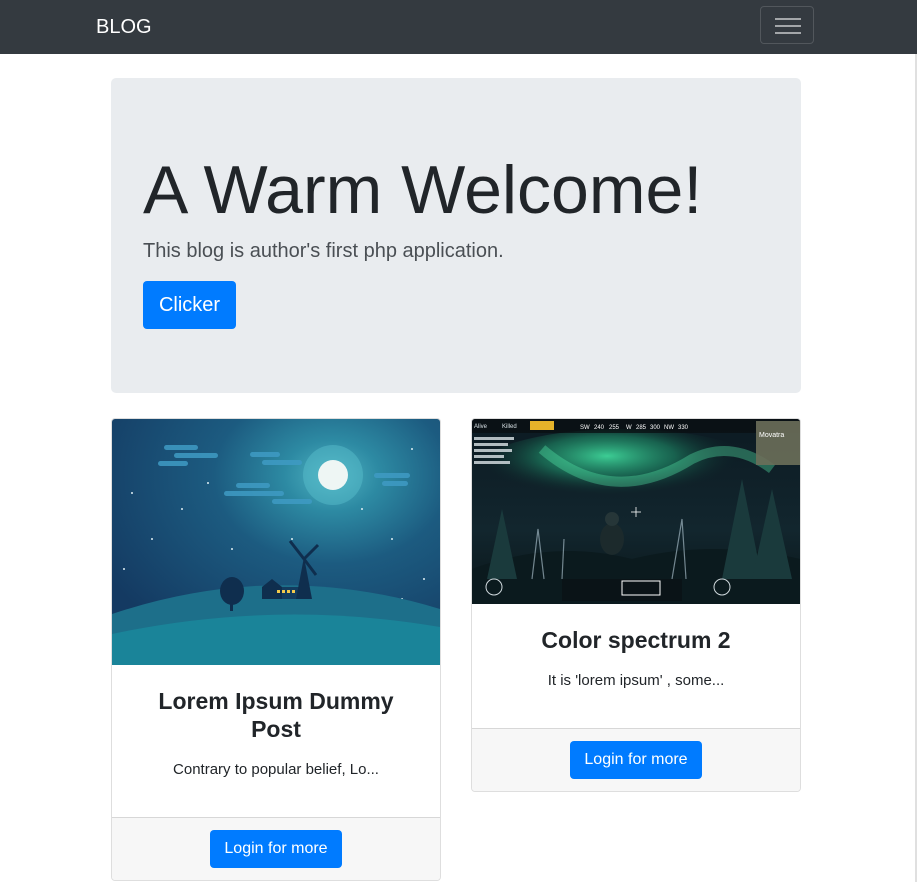 This screenshot has height=882, width=917. What do you see at coordinates (787, 25) in the screenshot?
I see `navbar-toggler-button` at bounding box center [787, 25].